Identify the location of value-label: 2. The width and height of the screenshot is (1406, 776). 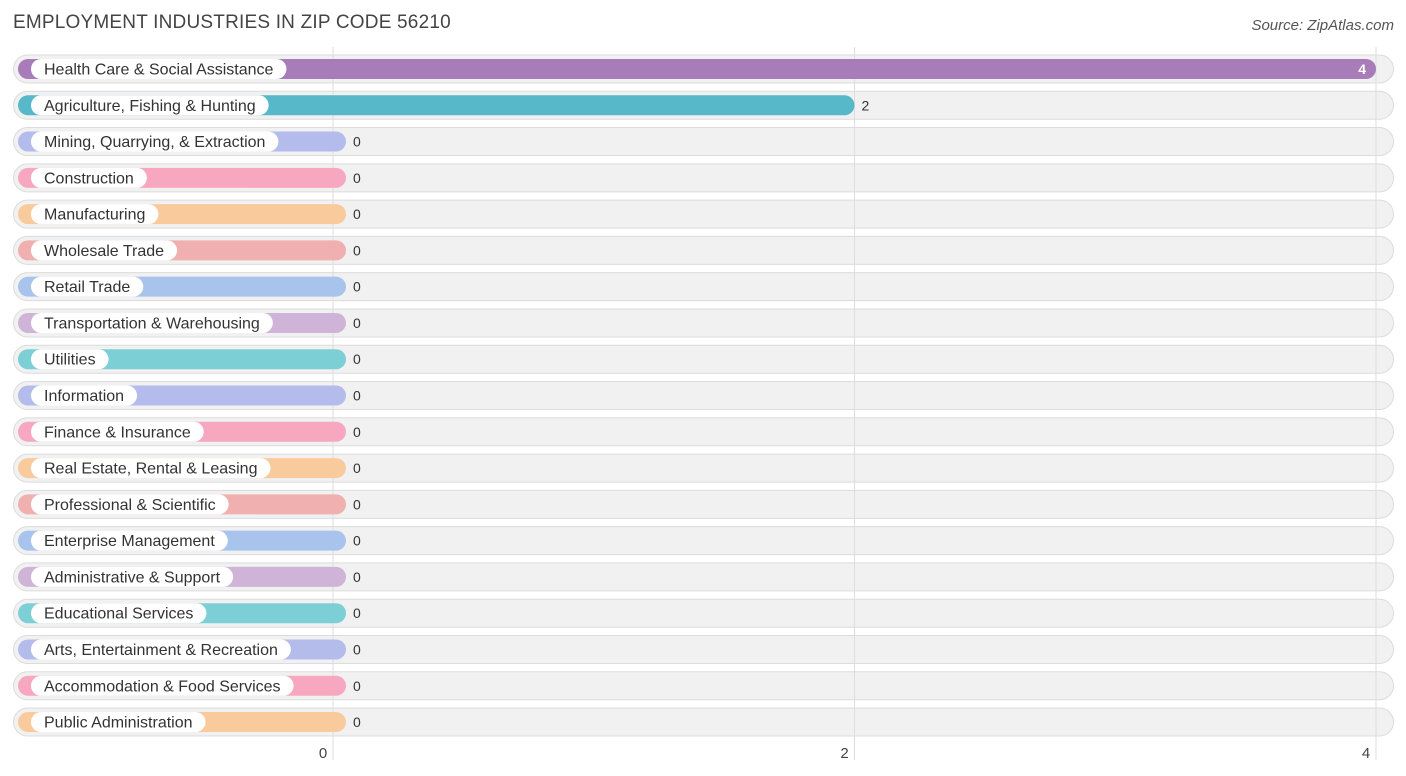
(866, 105).